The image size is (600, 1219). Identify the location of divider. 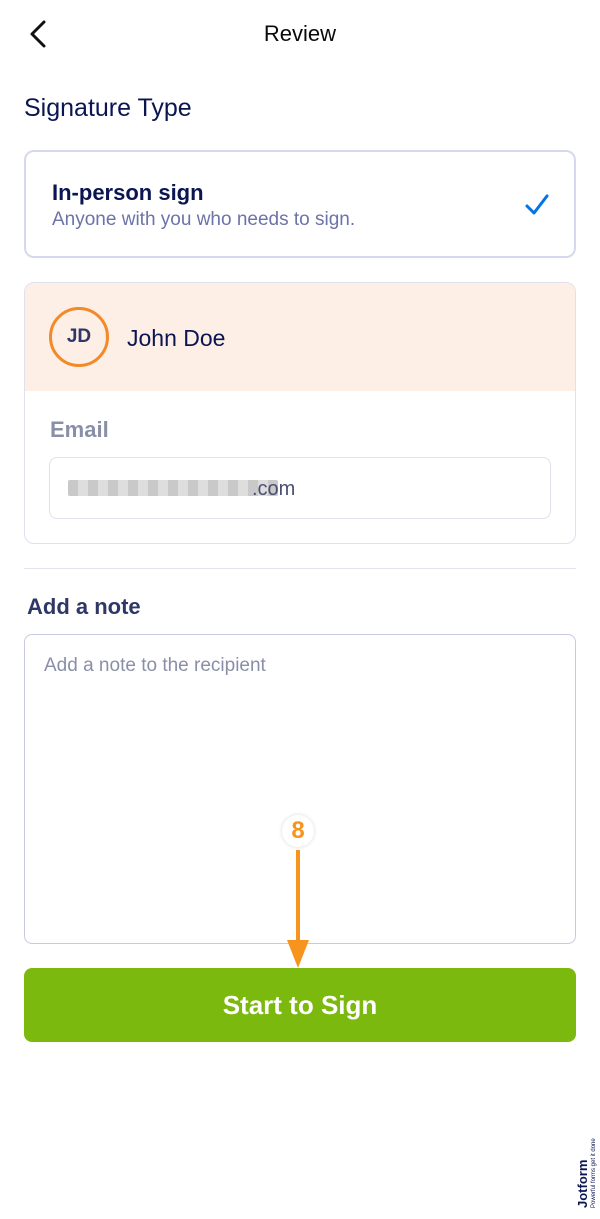
(300, 568).